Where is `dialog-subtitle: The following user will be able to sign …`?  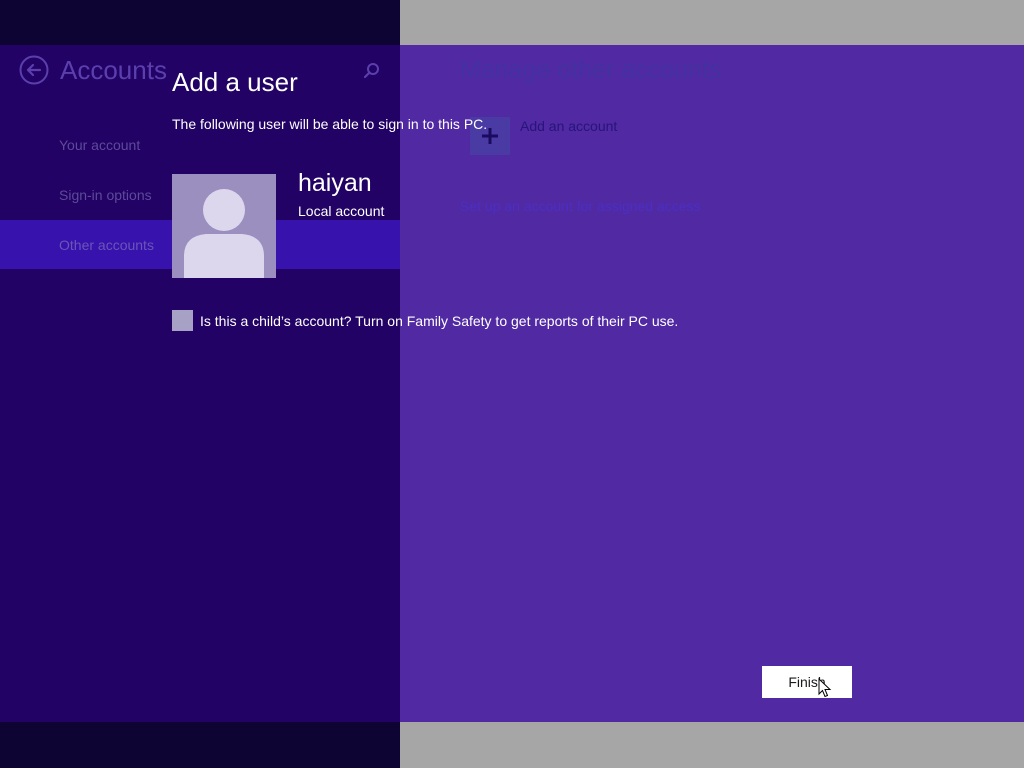 dialog-subtitle: The following user will be able to sign … is located at coordinates (330, 124).